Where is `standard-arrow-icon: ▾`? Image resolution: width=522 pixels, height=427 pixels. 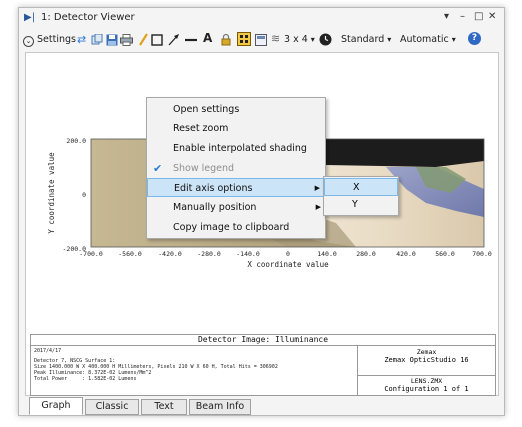
standard-arrow-icon: ▾ is located at coordinates (389, 39).